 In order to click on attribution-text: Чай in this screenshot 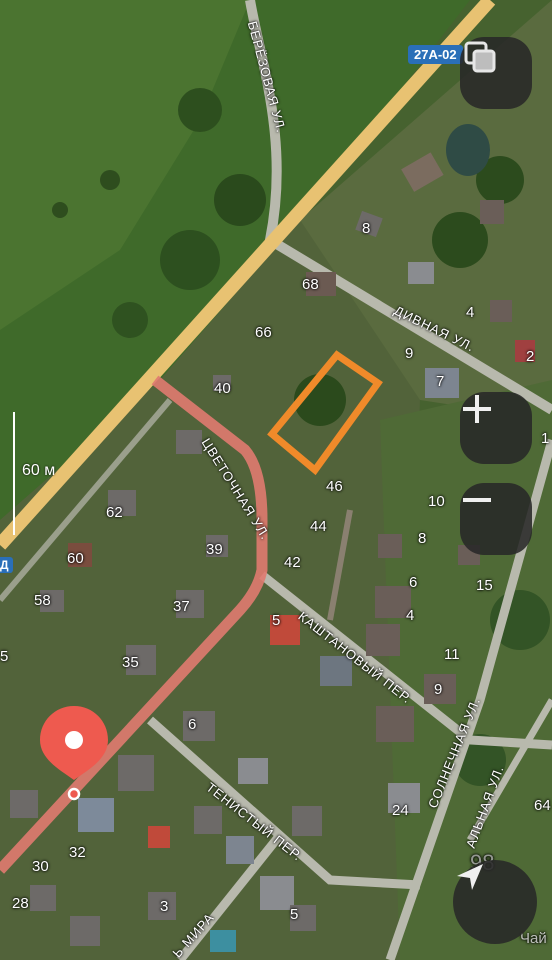, I will do `click(533, 938)`.